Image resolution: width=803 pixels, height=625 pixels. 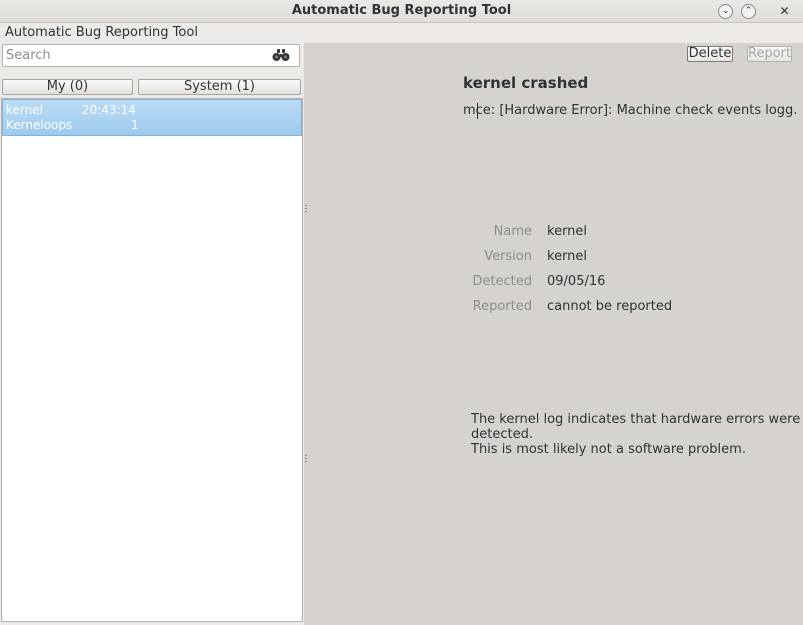 What do you see at coordinates (567, 256) in the screenshot?
I see `detail-value-version: kernel` at bounding box center [567, 256].